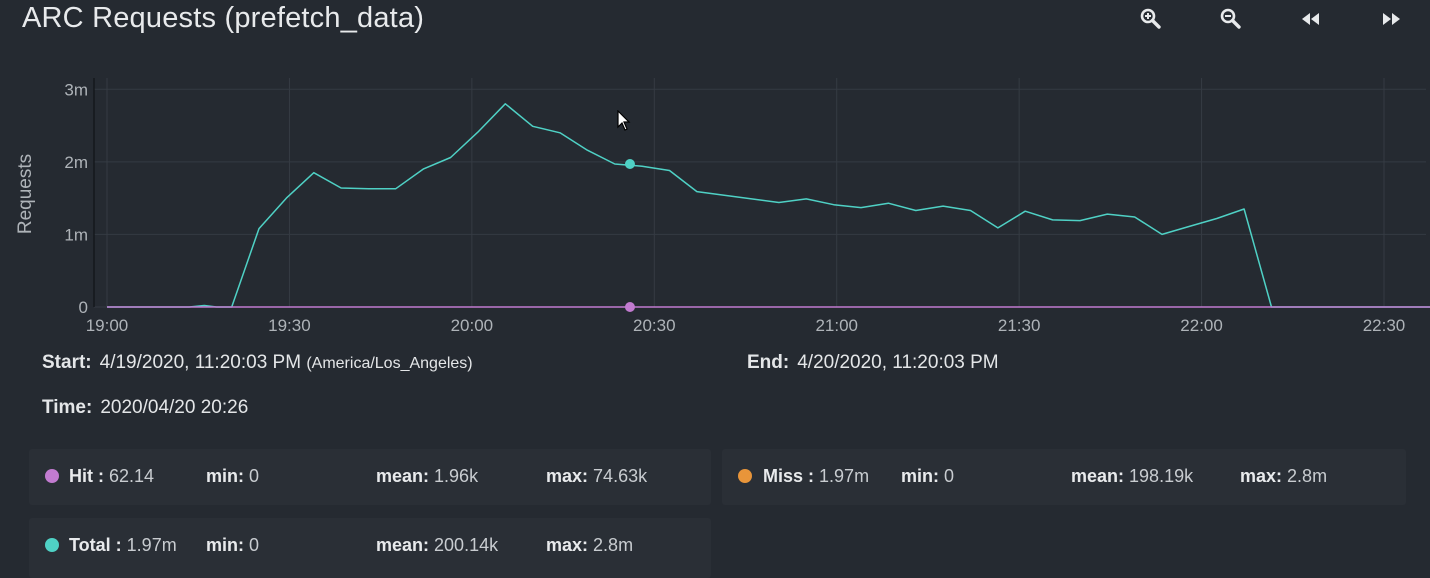  What do you see at coordinates (898, 362) in the screenshot?
I see `end-value: 4/20/2020, 11:20:03 PM` at bounding box center [898, 362].